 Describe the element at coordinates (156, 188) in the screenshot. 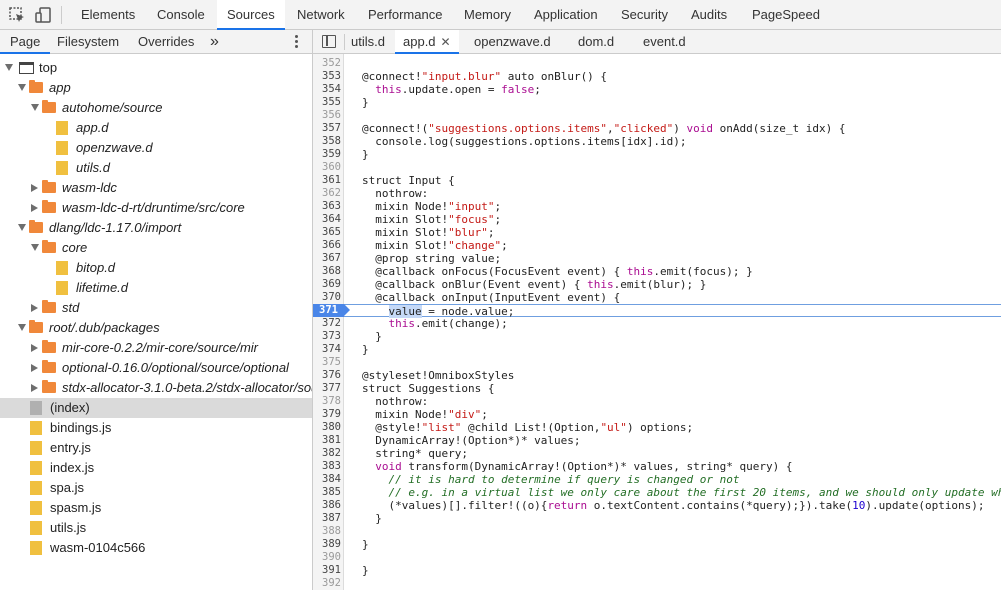

I see `tree-item: wasm-ldc` at that location.